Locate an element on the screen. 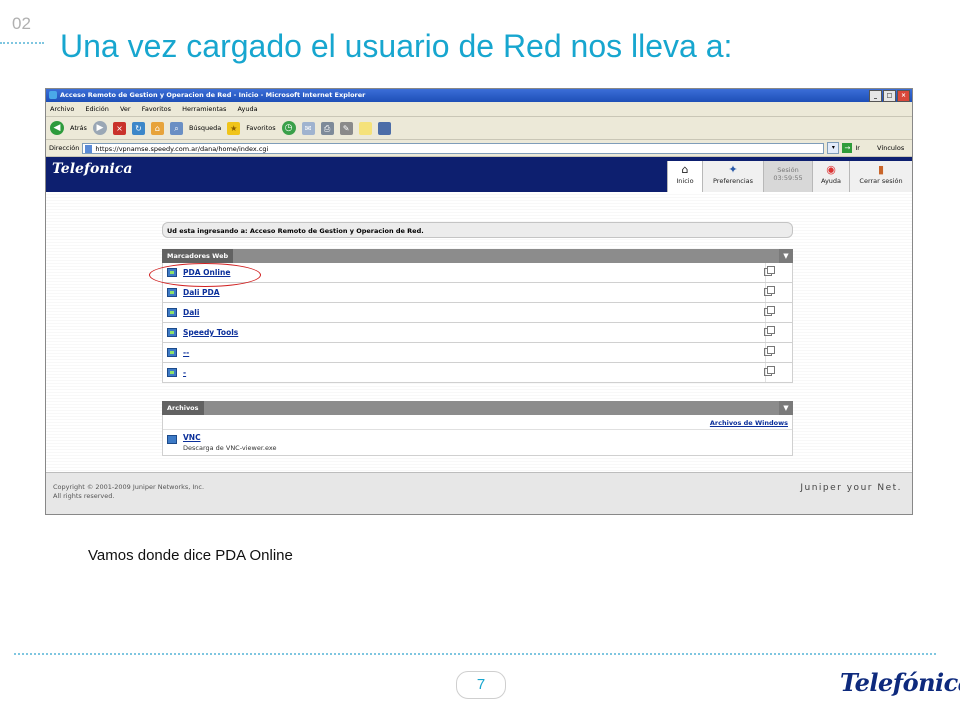  go-arrow-icon: → is located at coordinates (847, 148).